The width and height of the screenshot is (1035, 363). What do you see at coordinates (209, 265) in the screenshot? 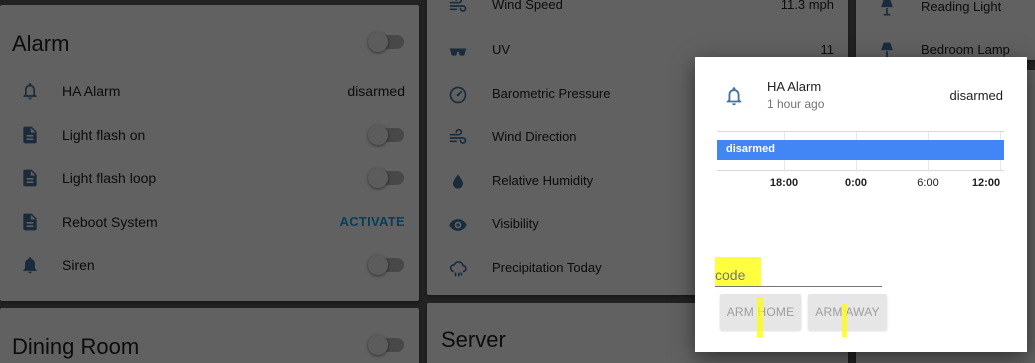
I see `entity-row-siren: Siren` at bounding box center [209, 265].